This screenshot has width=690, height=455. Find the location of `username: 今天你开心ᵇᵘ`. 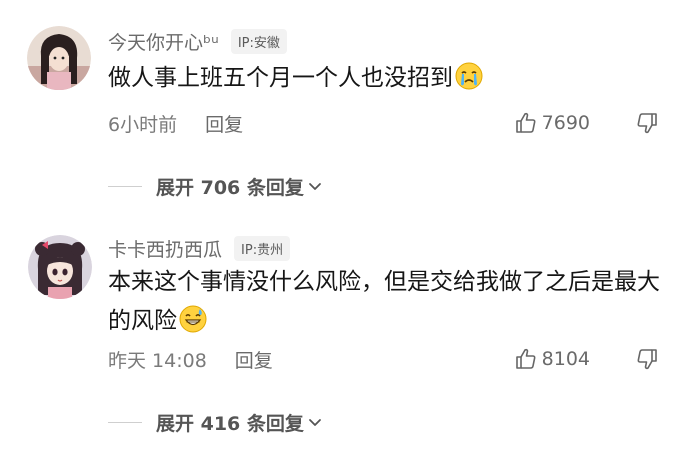

username: 今天你开心ᵇᵘ is located at coordinates (163, 41).